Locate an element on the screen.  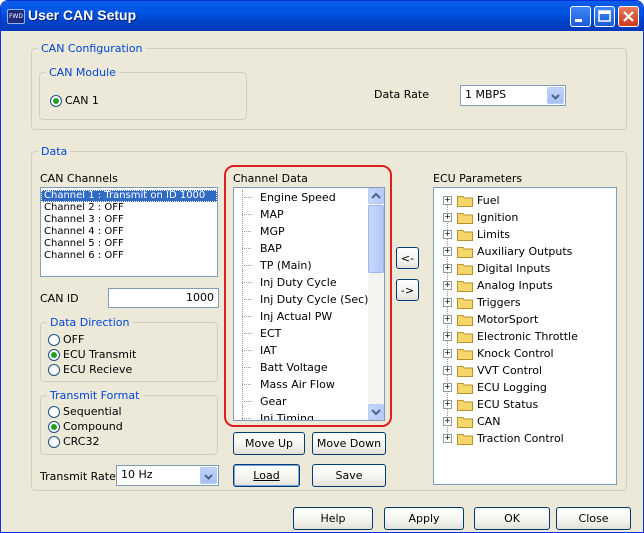
can-module-group: CAN Module is located at coordinates (143, 93).